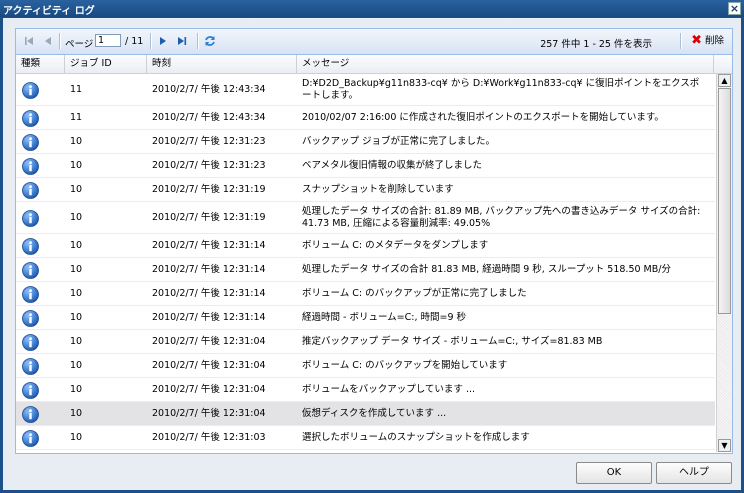 The width and height of the screenshot is (744, 493). I want to click on column-header-message: メッセージ, so click(505, 64).